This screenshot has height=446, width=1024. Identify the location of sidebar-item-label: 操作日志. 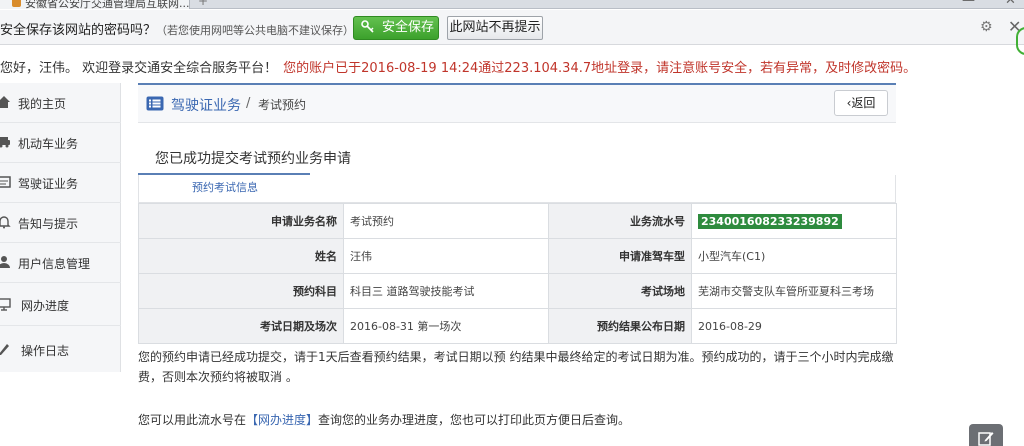
(45, 351).